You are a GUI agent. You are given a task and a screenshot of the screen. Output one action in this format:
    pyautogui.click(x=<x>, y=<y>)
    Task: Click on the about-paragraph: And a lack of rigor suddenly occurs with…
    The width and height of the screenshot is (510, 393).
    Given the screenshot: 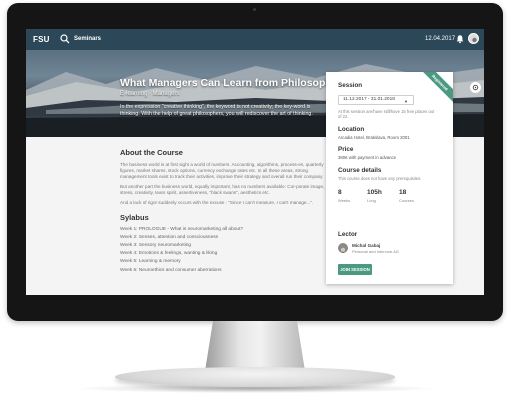 What is the action you would take?
    pyautogui.click(x=217, y=203)
    